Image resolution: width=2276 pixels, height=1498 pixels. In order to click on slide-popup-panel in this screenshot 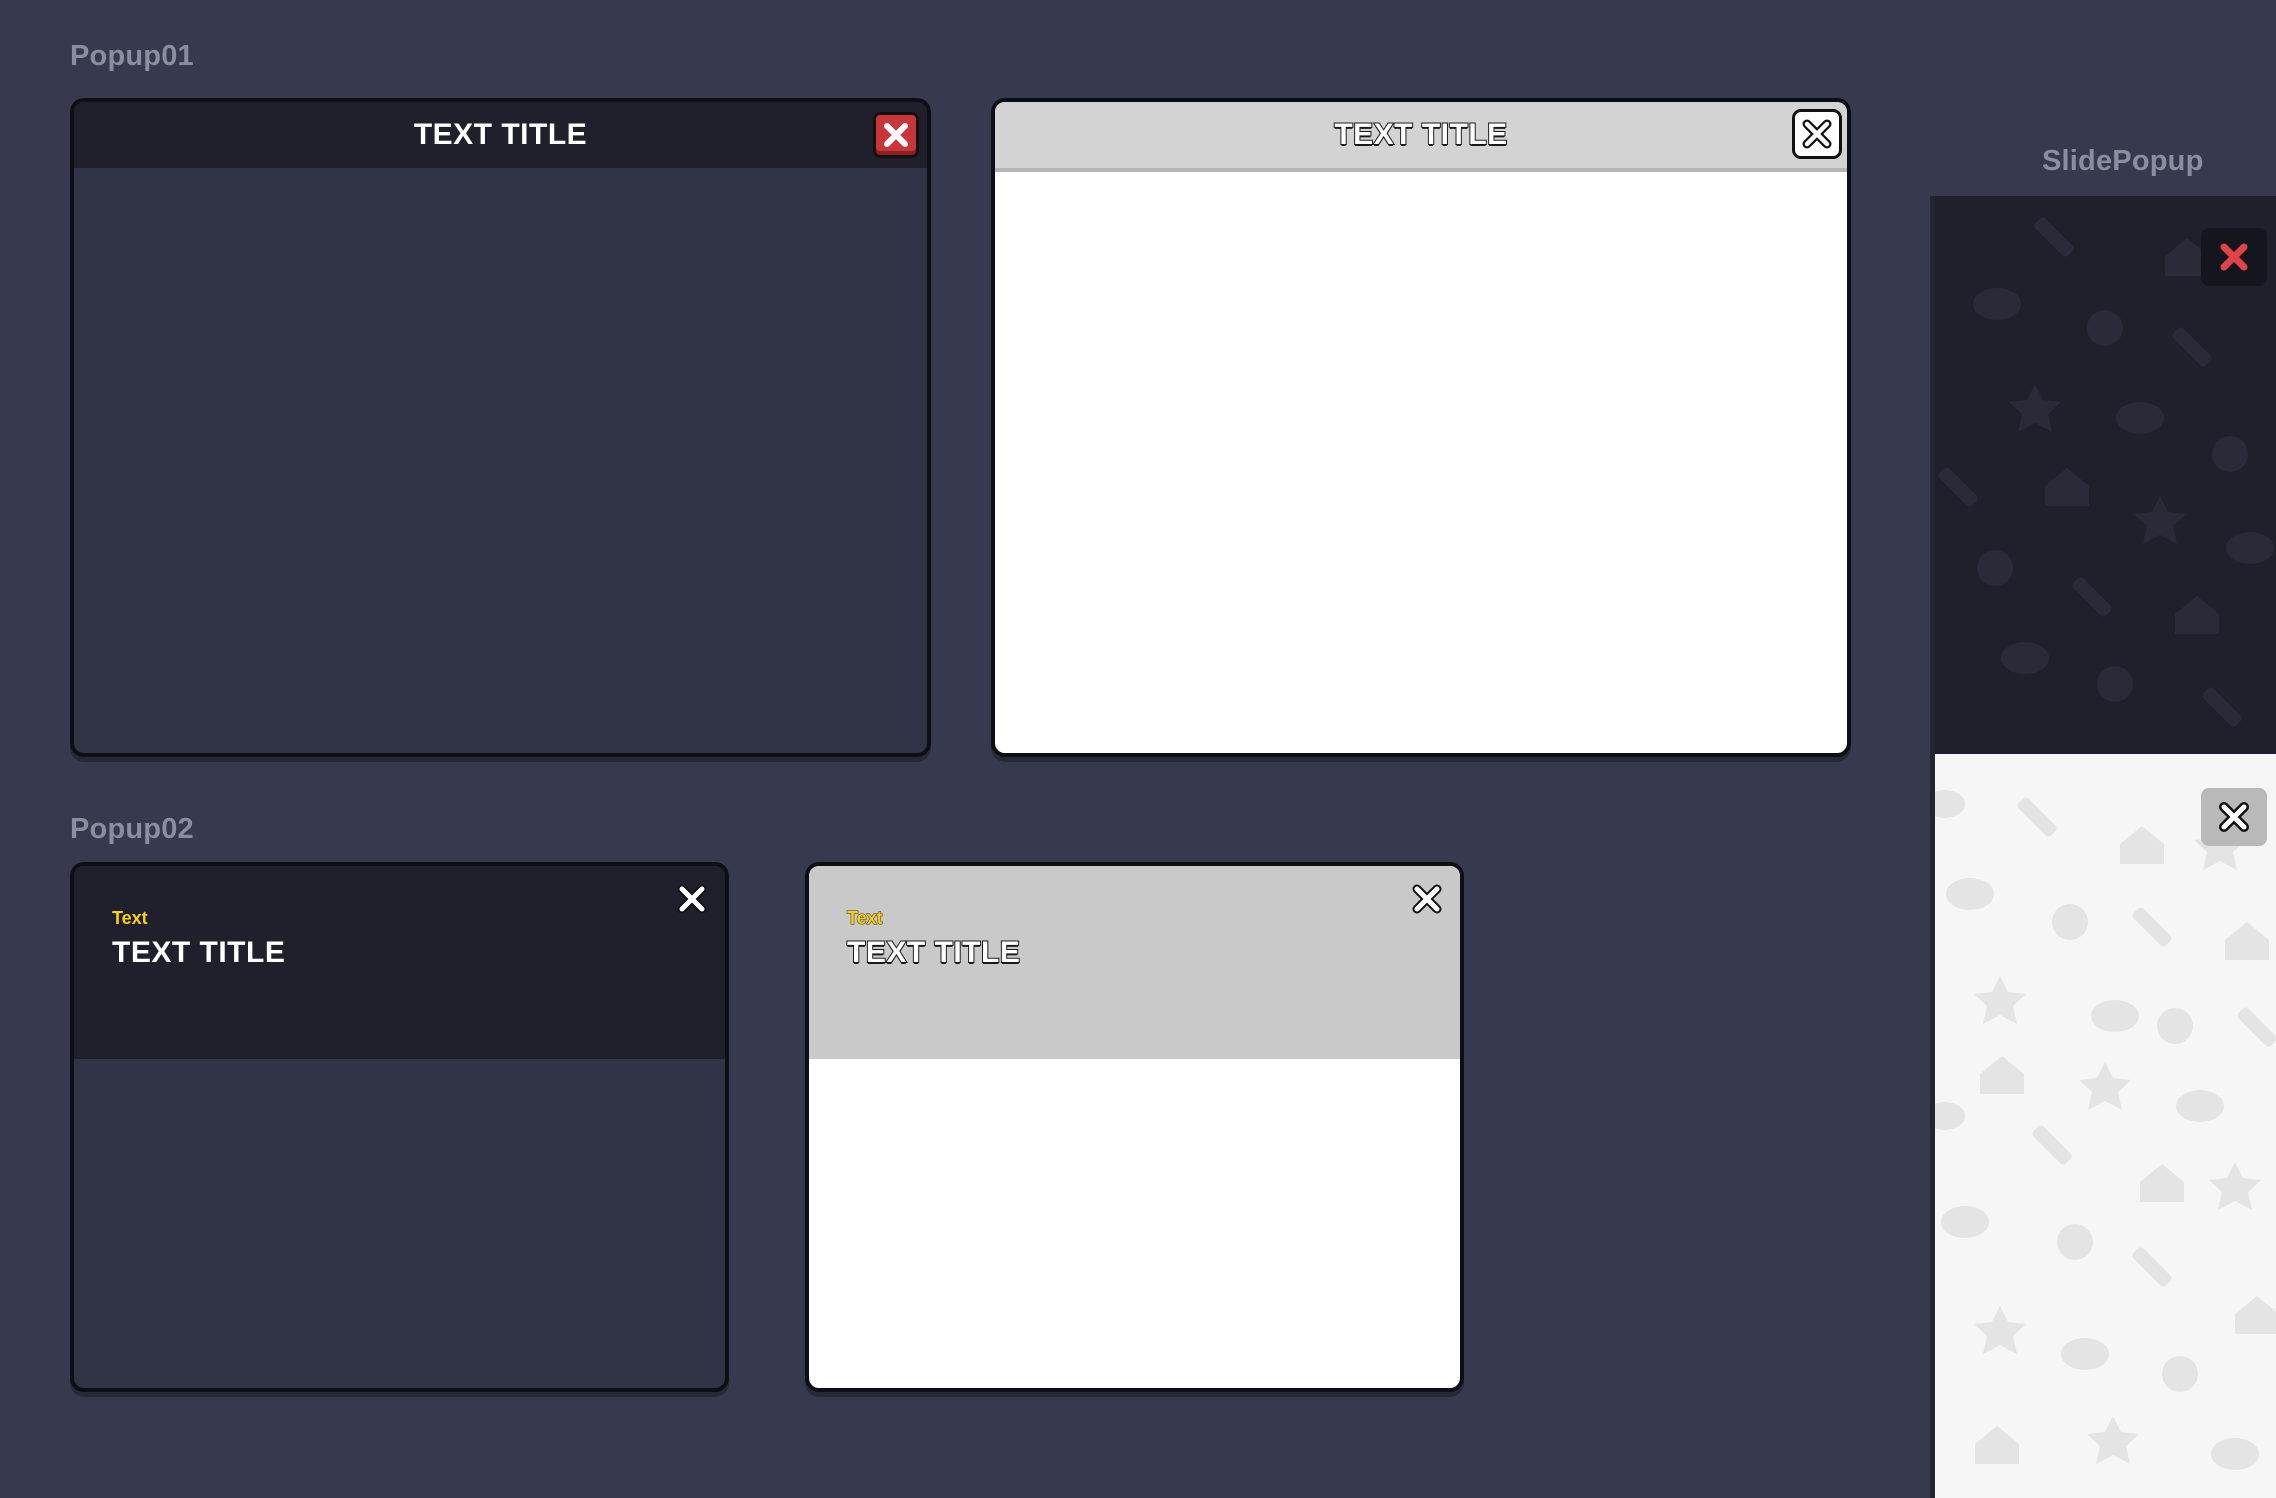, I will do `click(2103, 847)`.